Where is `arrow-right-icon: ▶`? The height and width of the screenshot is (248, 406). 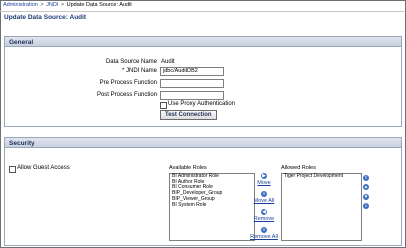
arrow-right-icon: ▶ is located at coordinates (264, 176).